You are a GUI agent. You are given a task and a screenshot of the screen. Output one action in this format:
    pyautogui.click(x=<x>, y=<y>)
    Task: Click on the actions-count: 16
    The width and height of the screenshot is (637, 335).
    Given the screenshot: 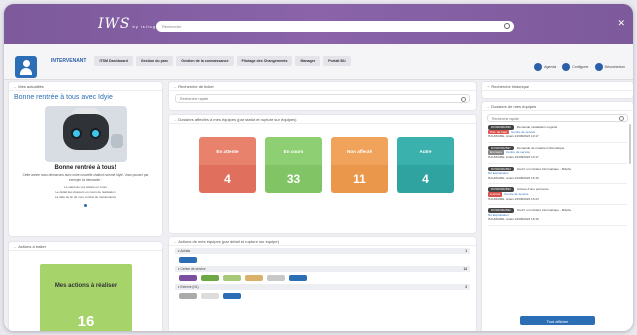 What is the action you would take?
    pyautogui.click(x=86, y=321)
    